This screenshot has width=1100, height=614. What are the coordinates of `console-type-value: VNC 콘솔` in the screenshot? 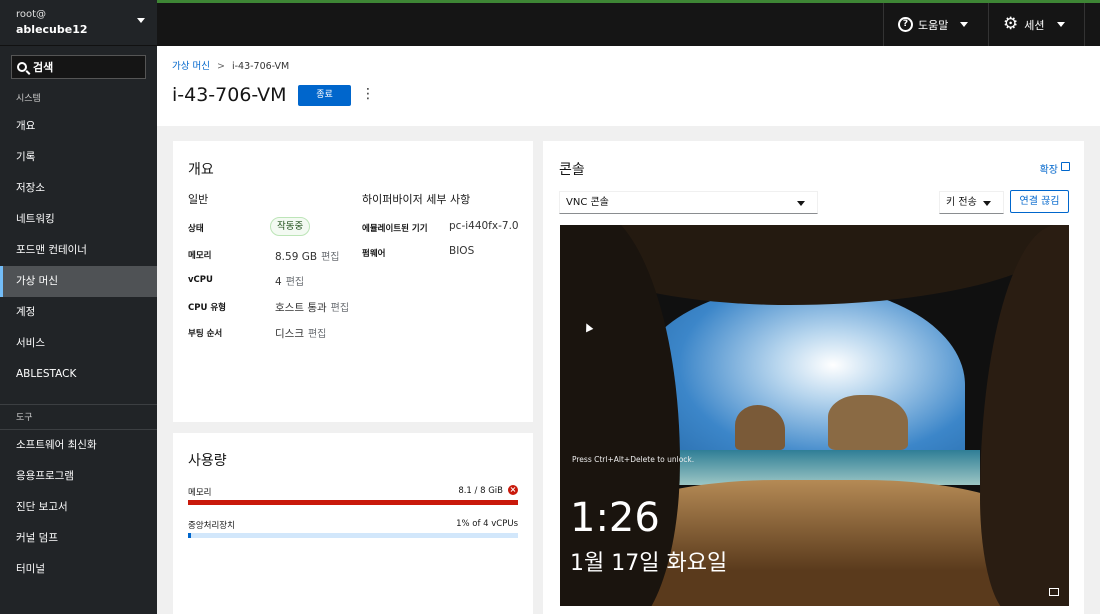 It's located at (587, 202).